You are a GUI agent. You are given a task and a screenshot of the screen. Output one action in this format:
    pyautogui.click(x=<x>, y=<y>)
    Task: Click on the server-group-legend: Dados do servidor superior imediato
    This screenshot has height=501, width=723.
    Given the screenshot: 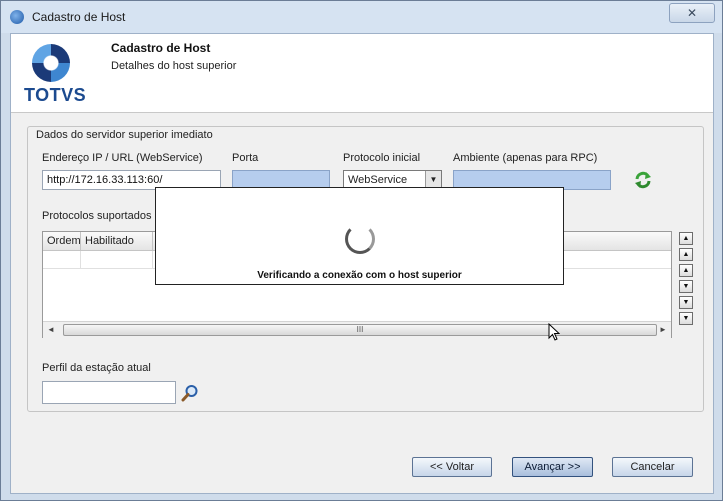 What is the action you would take?
    pyautogui.click(x=124, y=135)
    